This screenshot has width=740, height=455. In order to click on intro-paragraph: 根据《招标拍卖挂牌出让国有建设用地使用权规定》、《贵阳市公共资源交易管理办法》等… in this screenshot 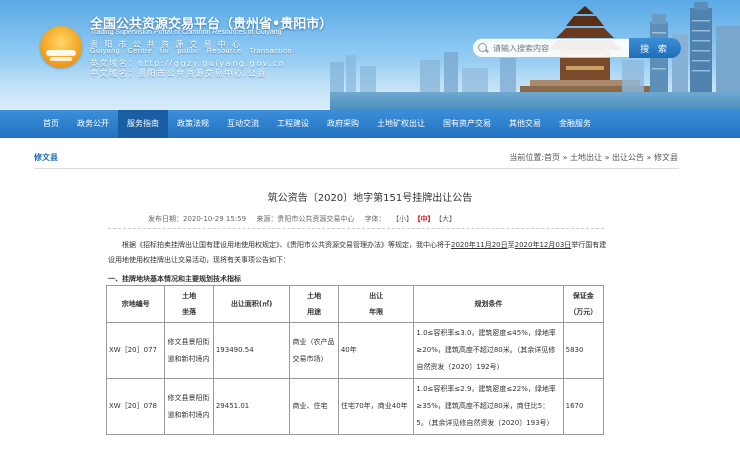, I will do `click(358, 253)`.